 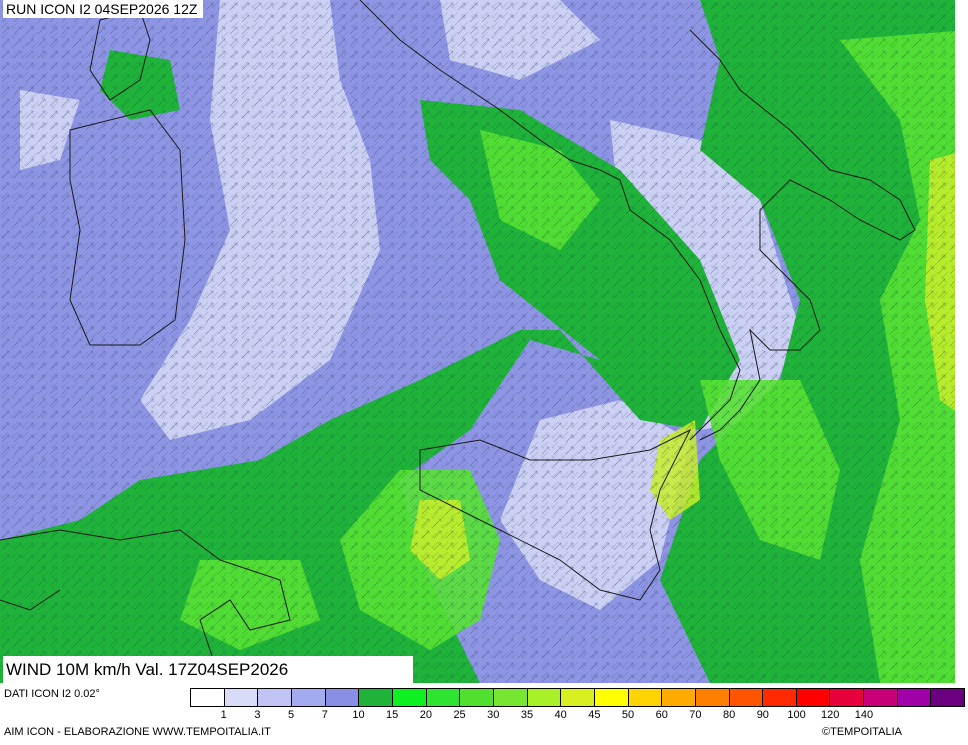 I want to click on color-scale-tick: 60, so click(x=661, y=715).